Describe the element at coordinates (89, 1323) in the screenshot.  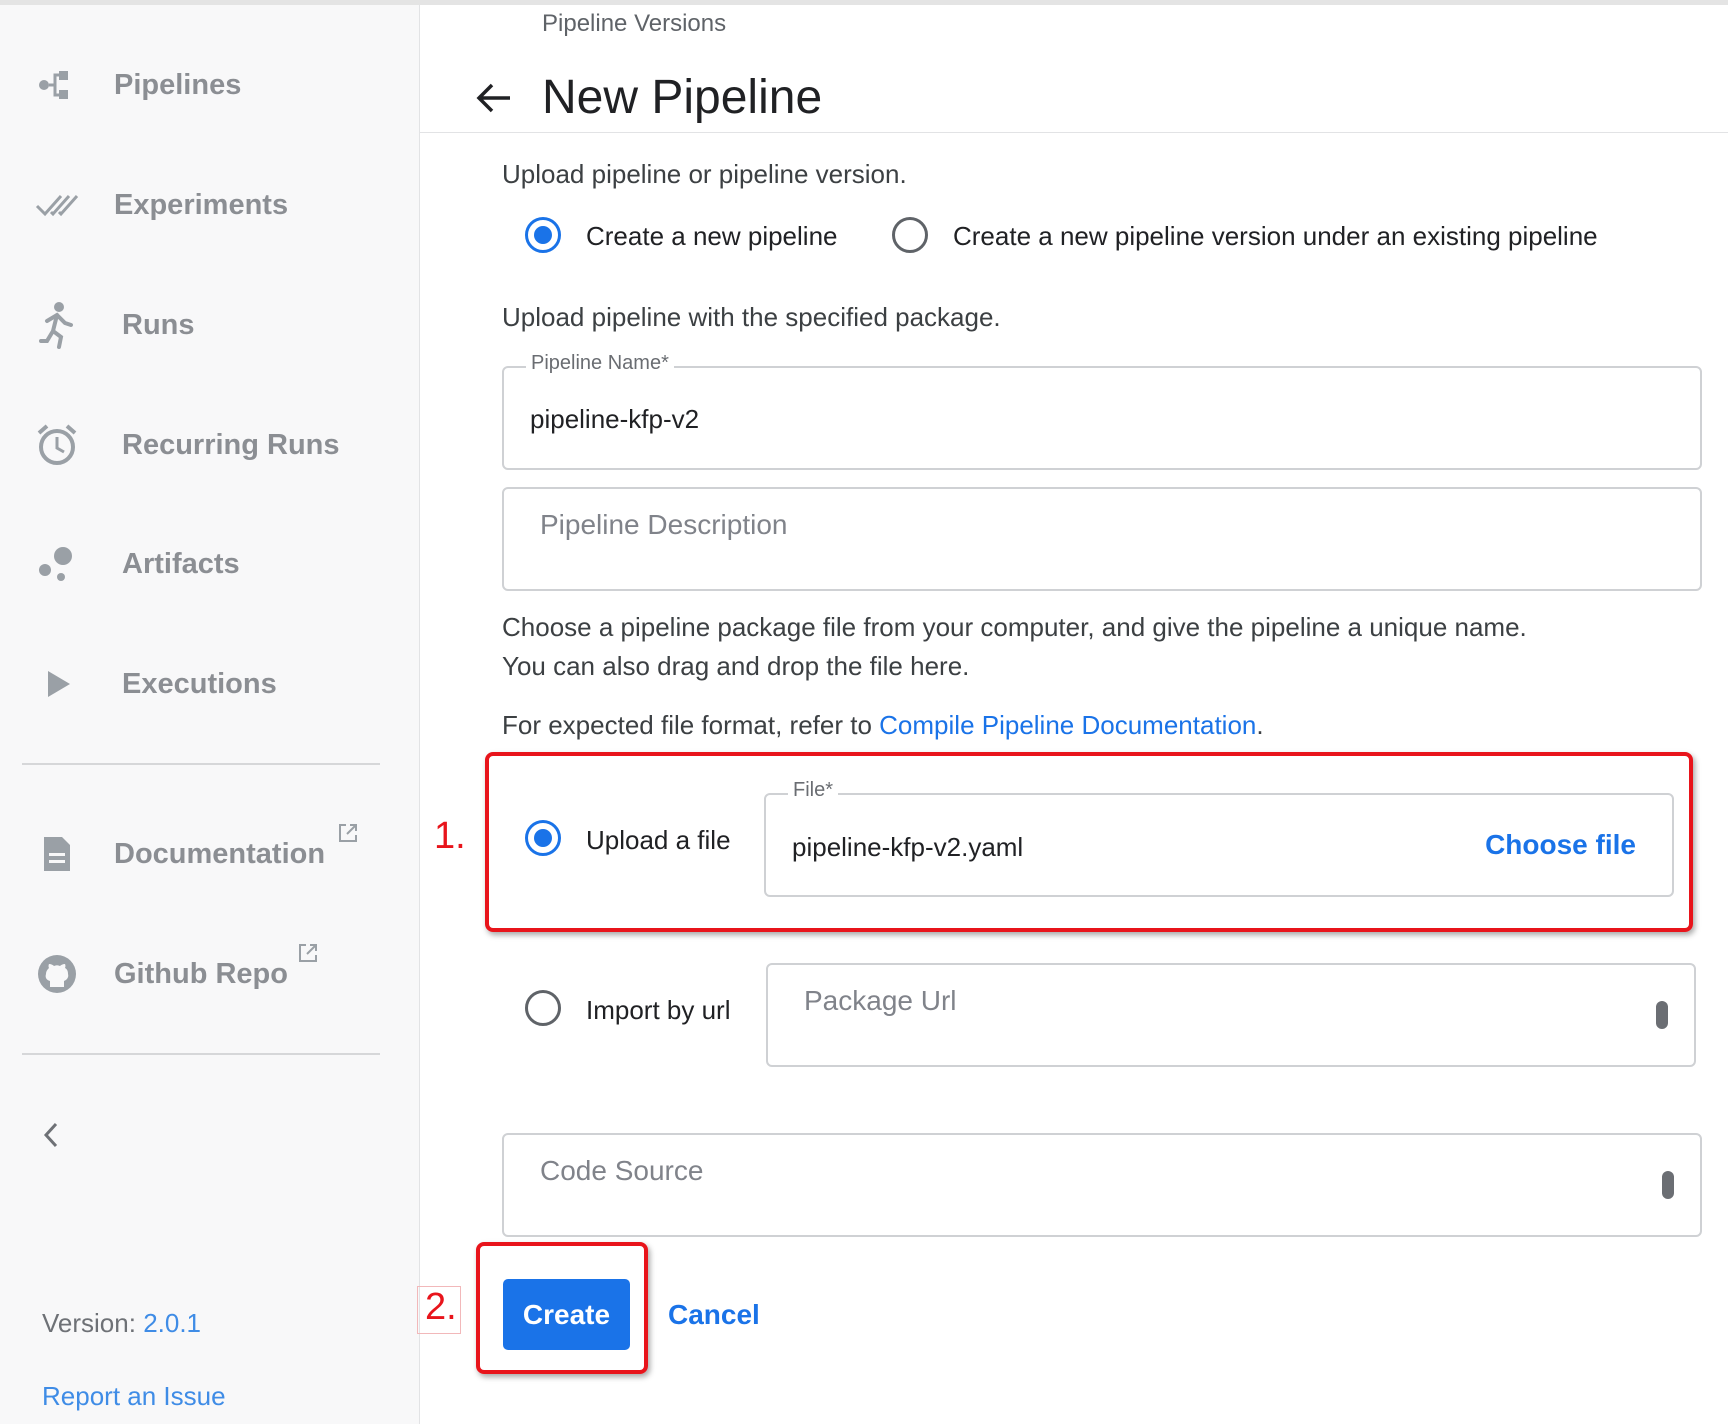
I see `version-label: Version:` at that location.